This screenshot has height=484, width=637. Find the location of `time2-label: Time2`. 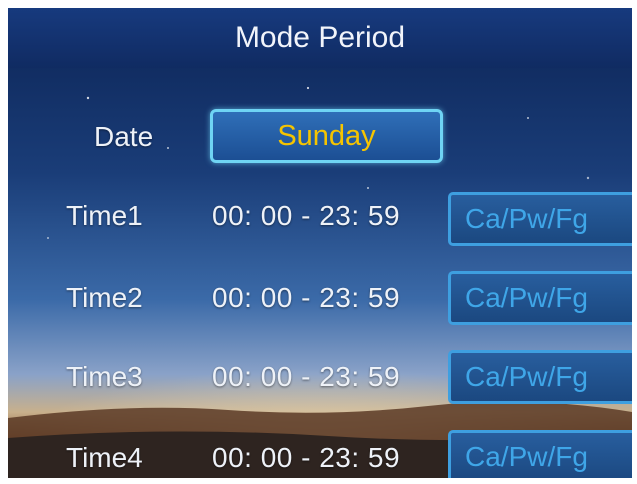

time2-label: Time2 is located at coordinates (104, 297).